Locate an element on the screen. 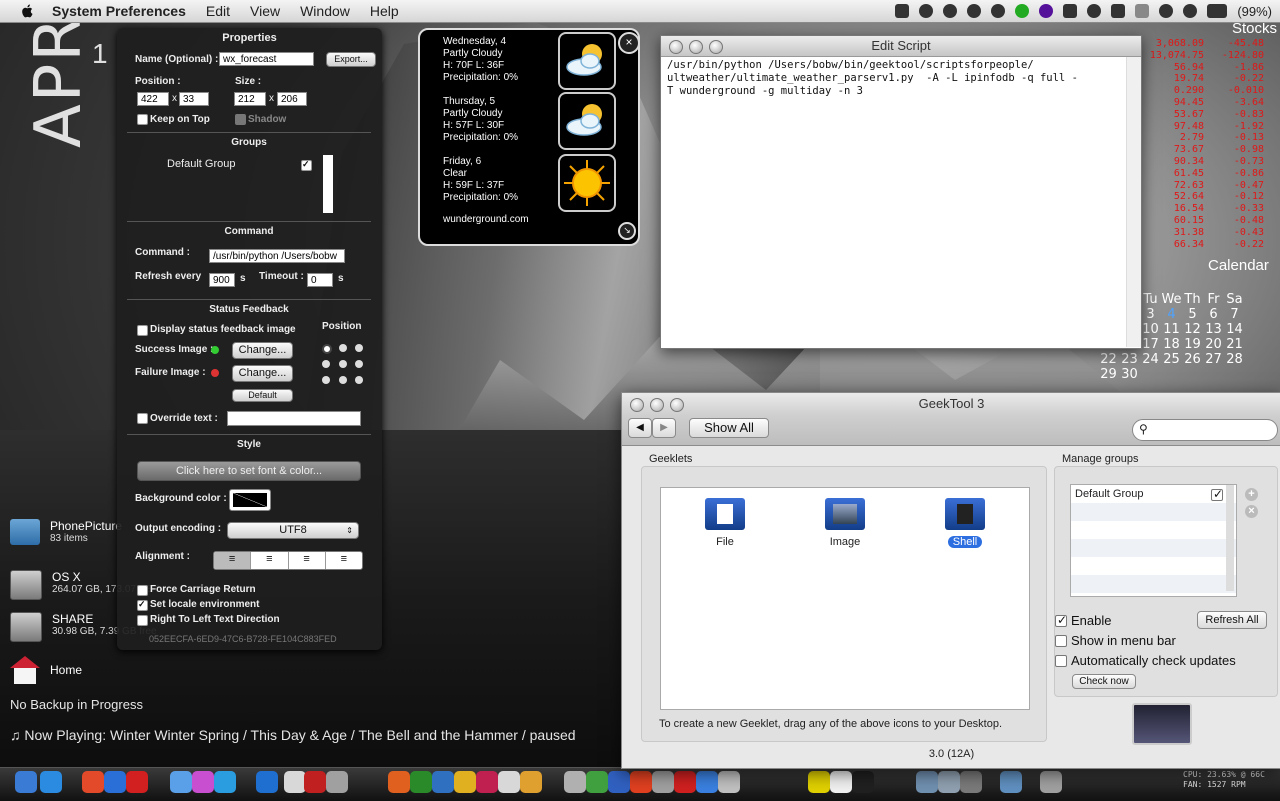 This screenshot has height=801, width=1280. geeklet-shell: Shell is located at coordinates (965, 523).